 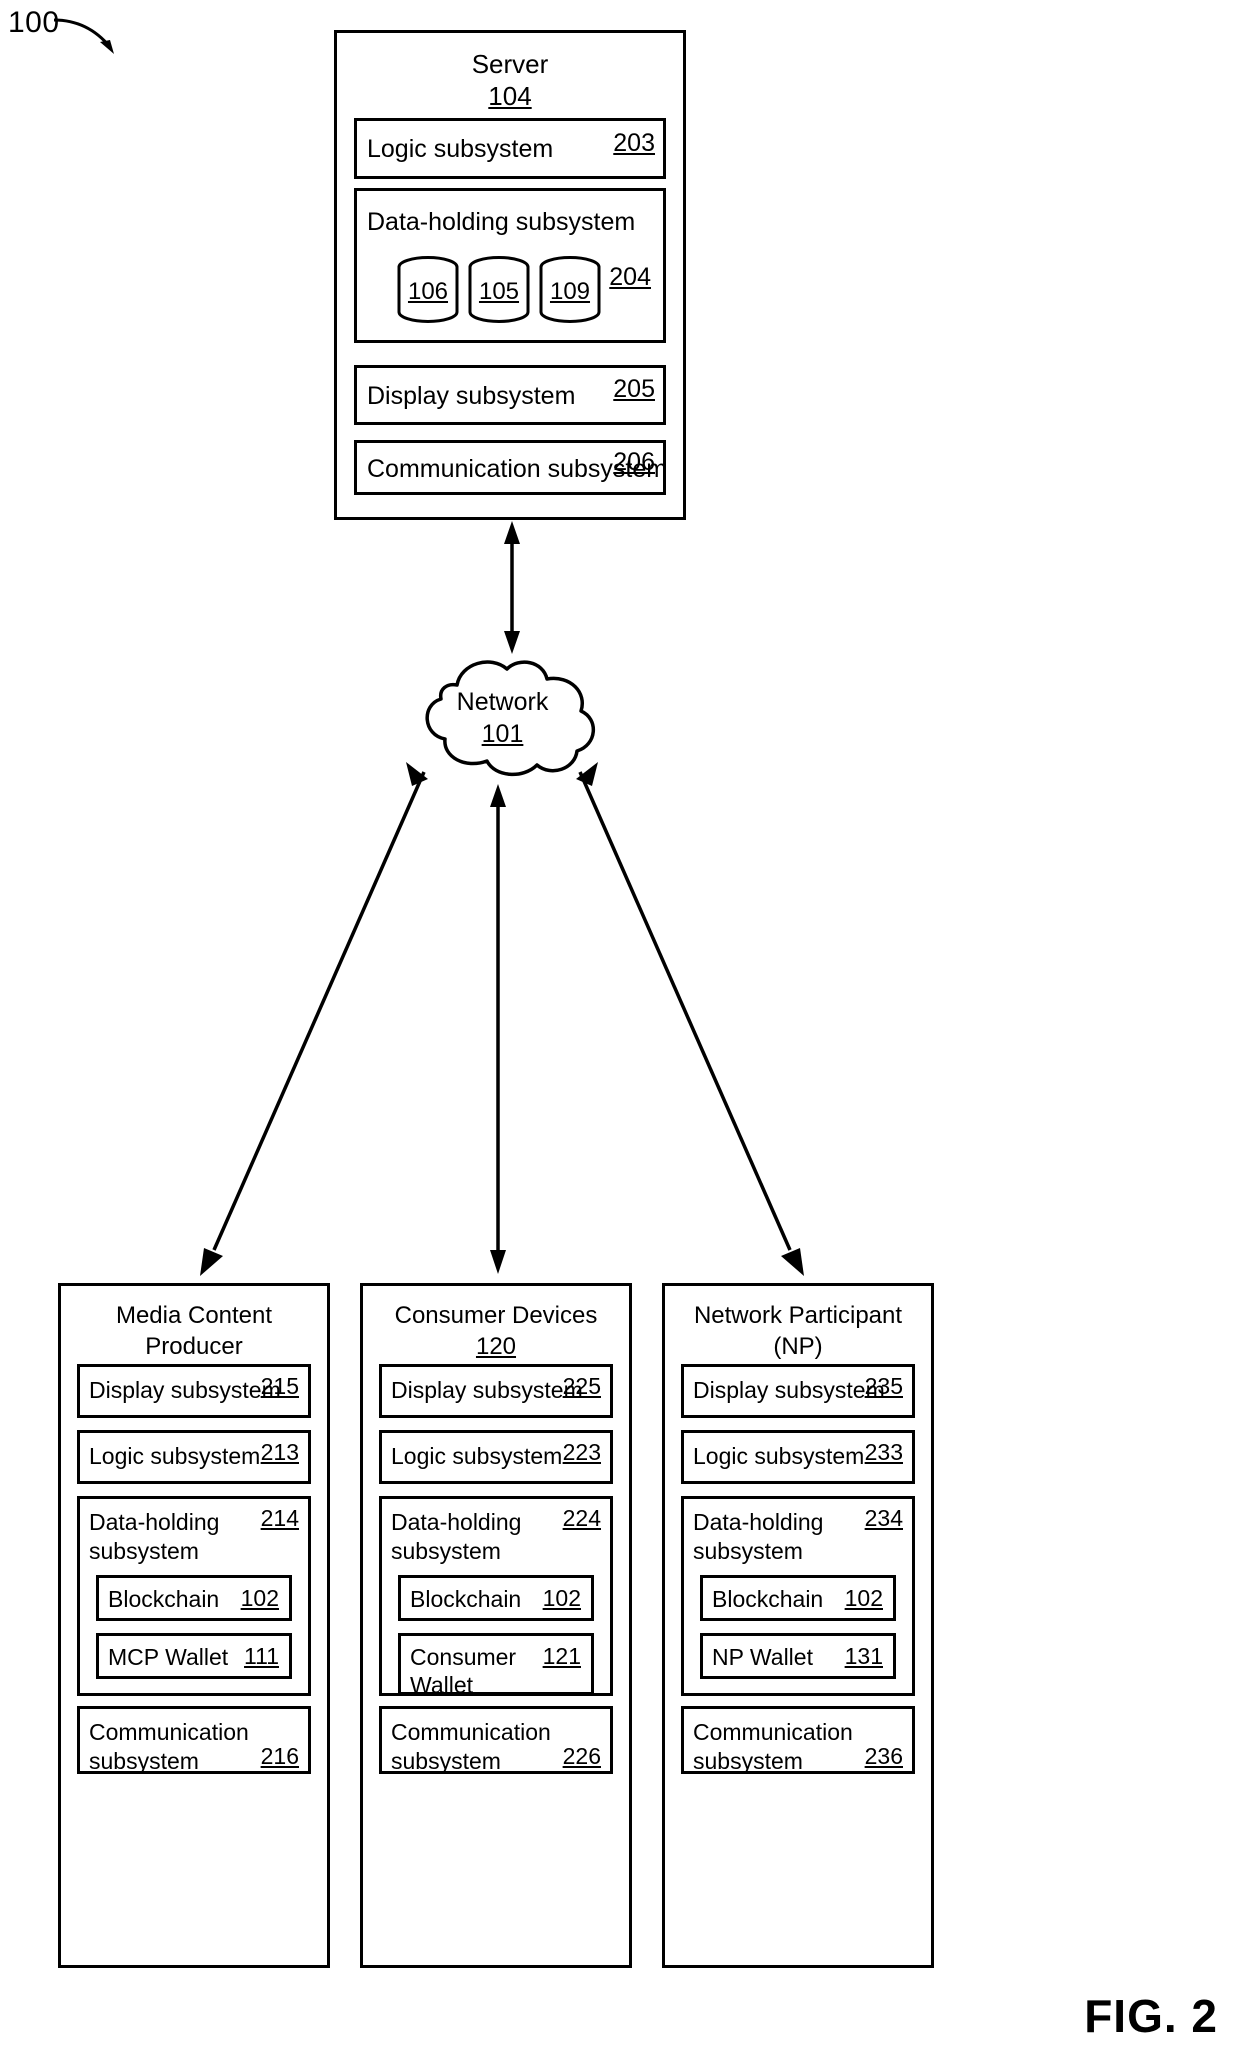 I want to click on mcp-blockchain-reference: 102, so click(x=259, y=1598).